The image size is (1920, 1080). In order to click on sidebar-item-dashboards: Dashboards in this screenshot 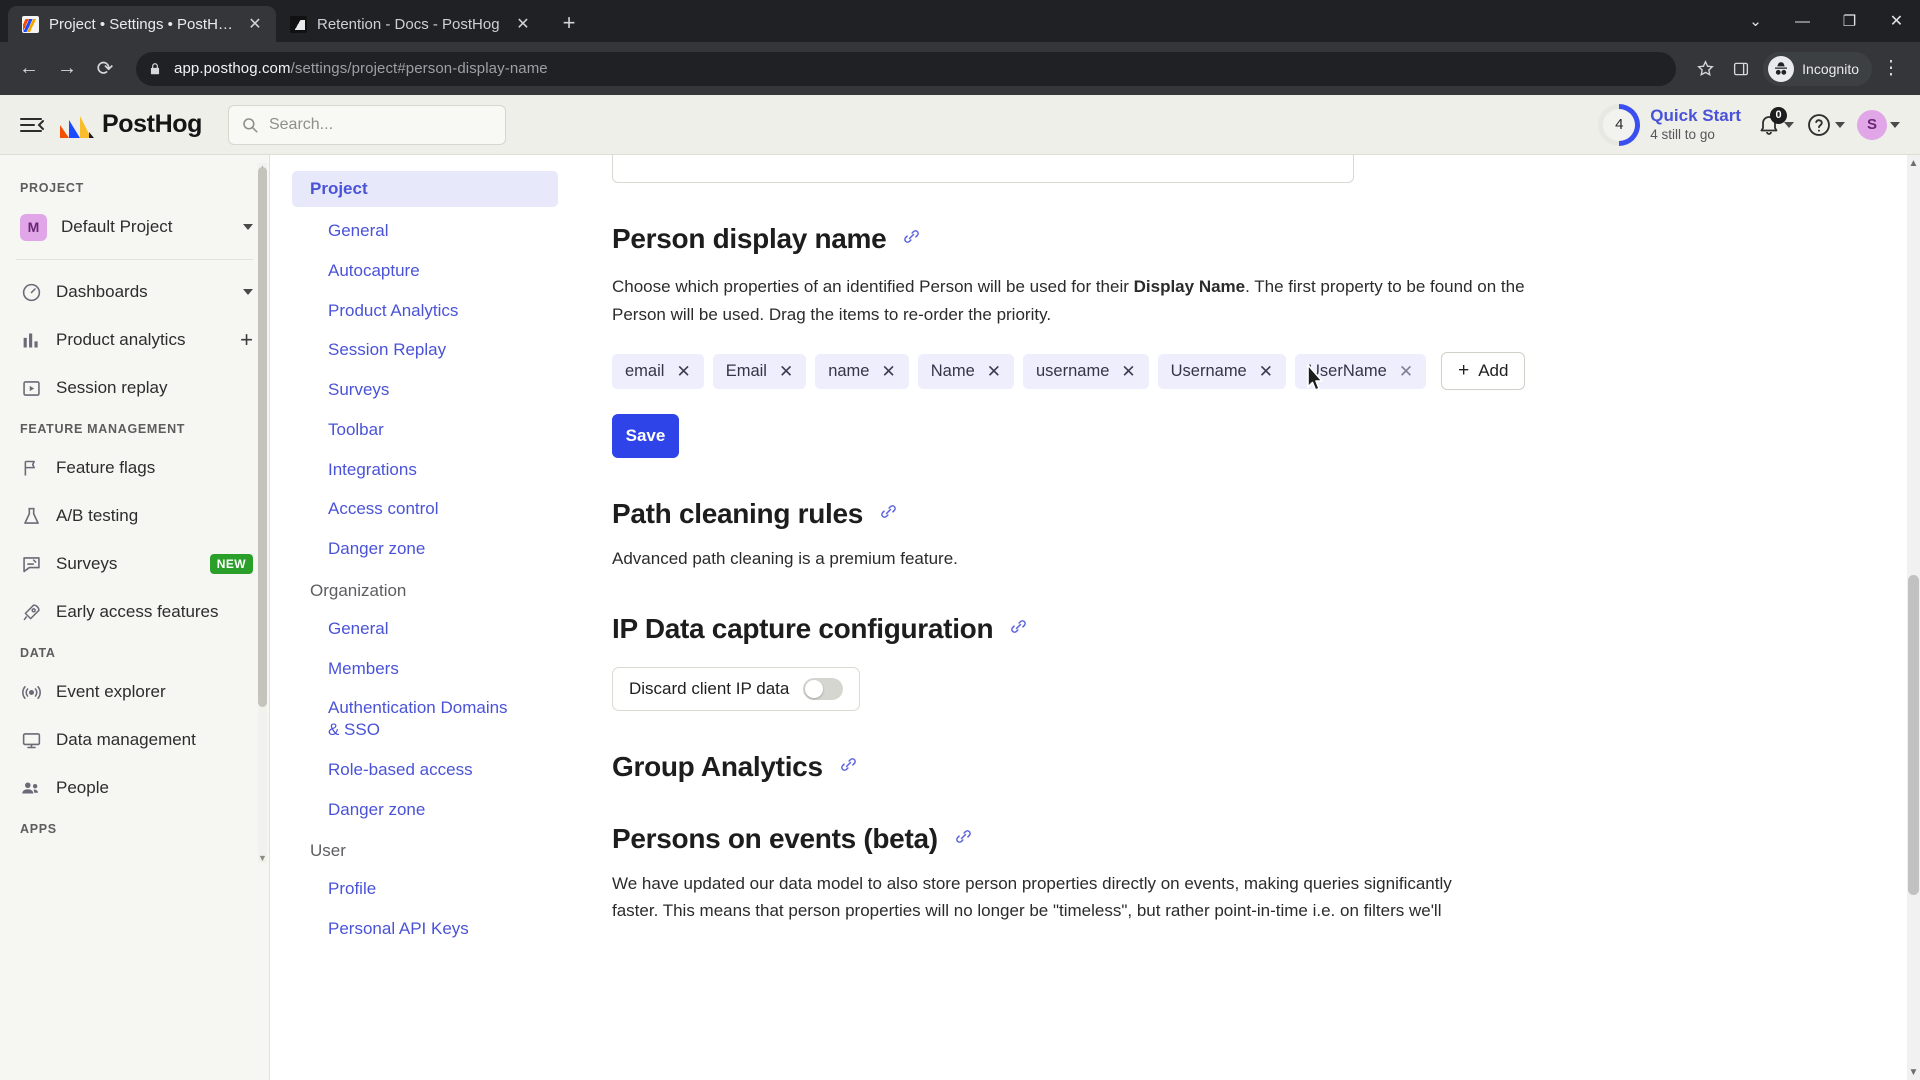, I will do `click(134, 292)`.